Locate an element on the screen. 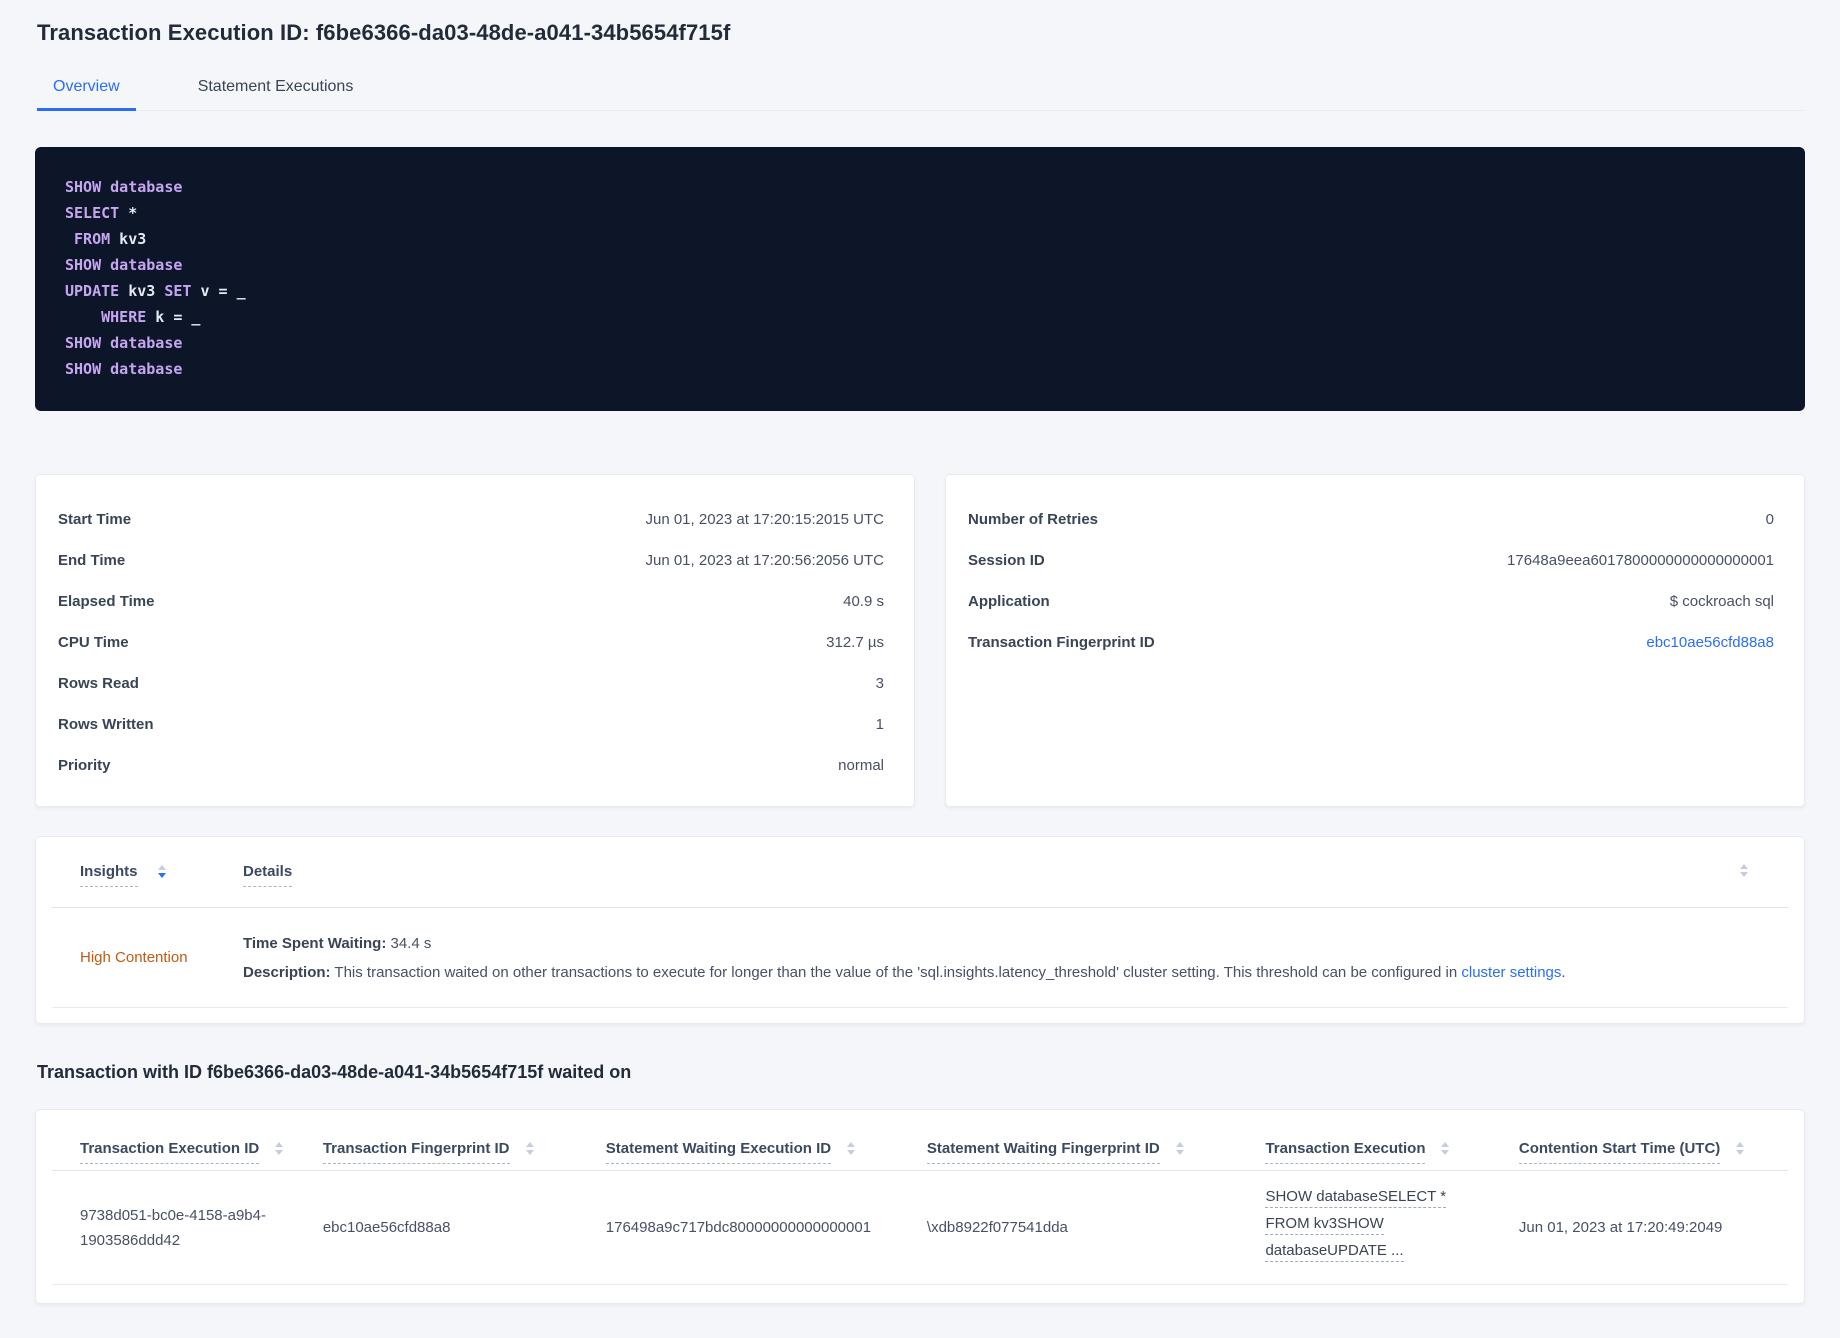 This screenshot has height=1338, width=1840. col-header-contention-start-time: Contention Start Time (UTC) is located at coordinates (1653, 1140).